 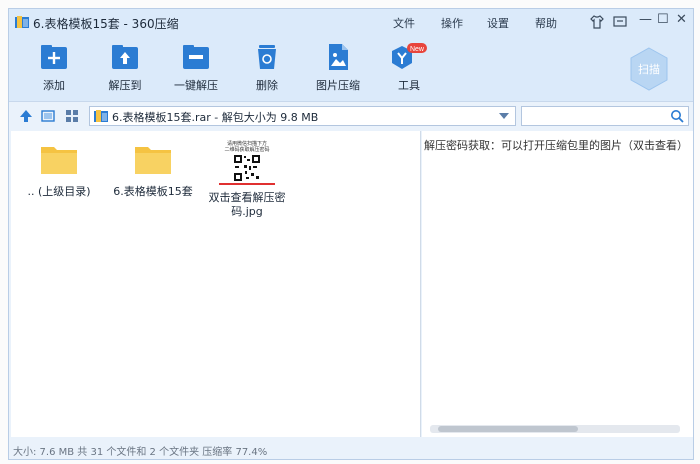 I want to click on extract-to-label: 解压到, so click(x=125, y=85).